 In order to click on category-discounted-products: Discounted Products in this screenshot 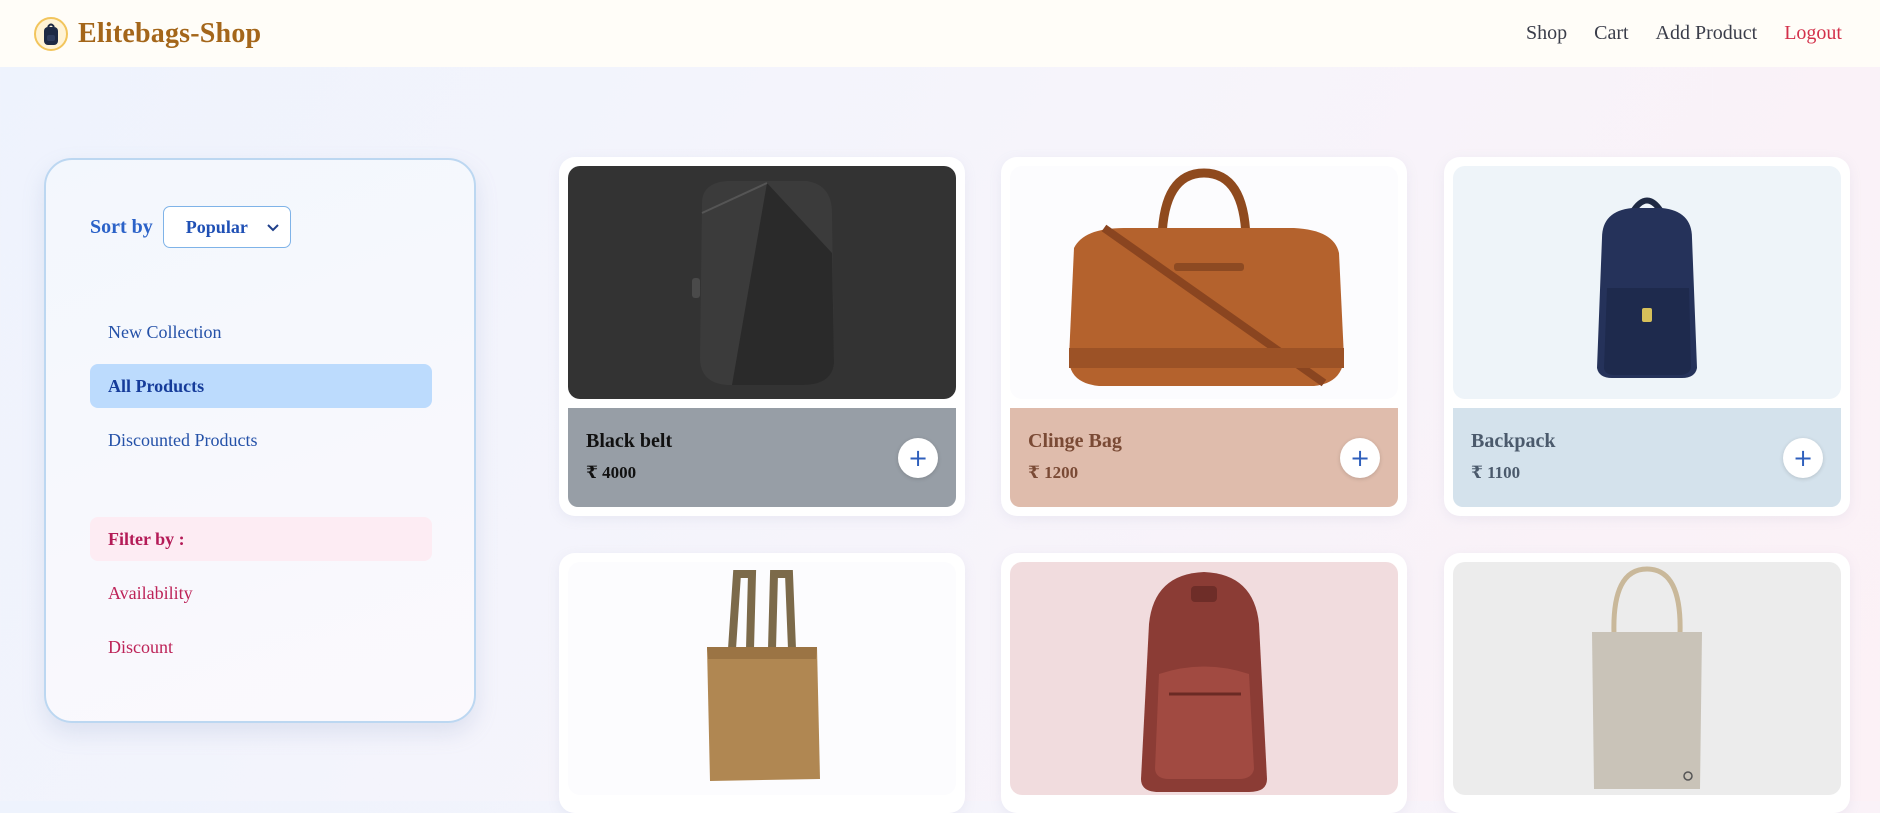, I will do `click(261, 440)`.